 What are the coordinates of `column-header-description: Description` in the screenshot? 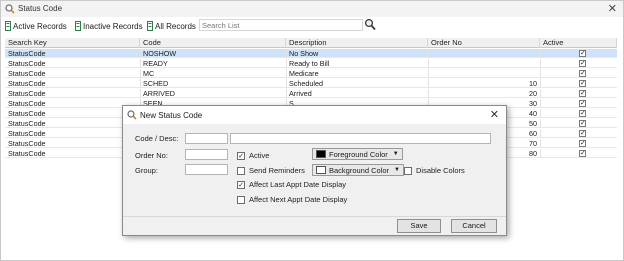 It's located at (357, 43).